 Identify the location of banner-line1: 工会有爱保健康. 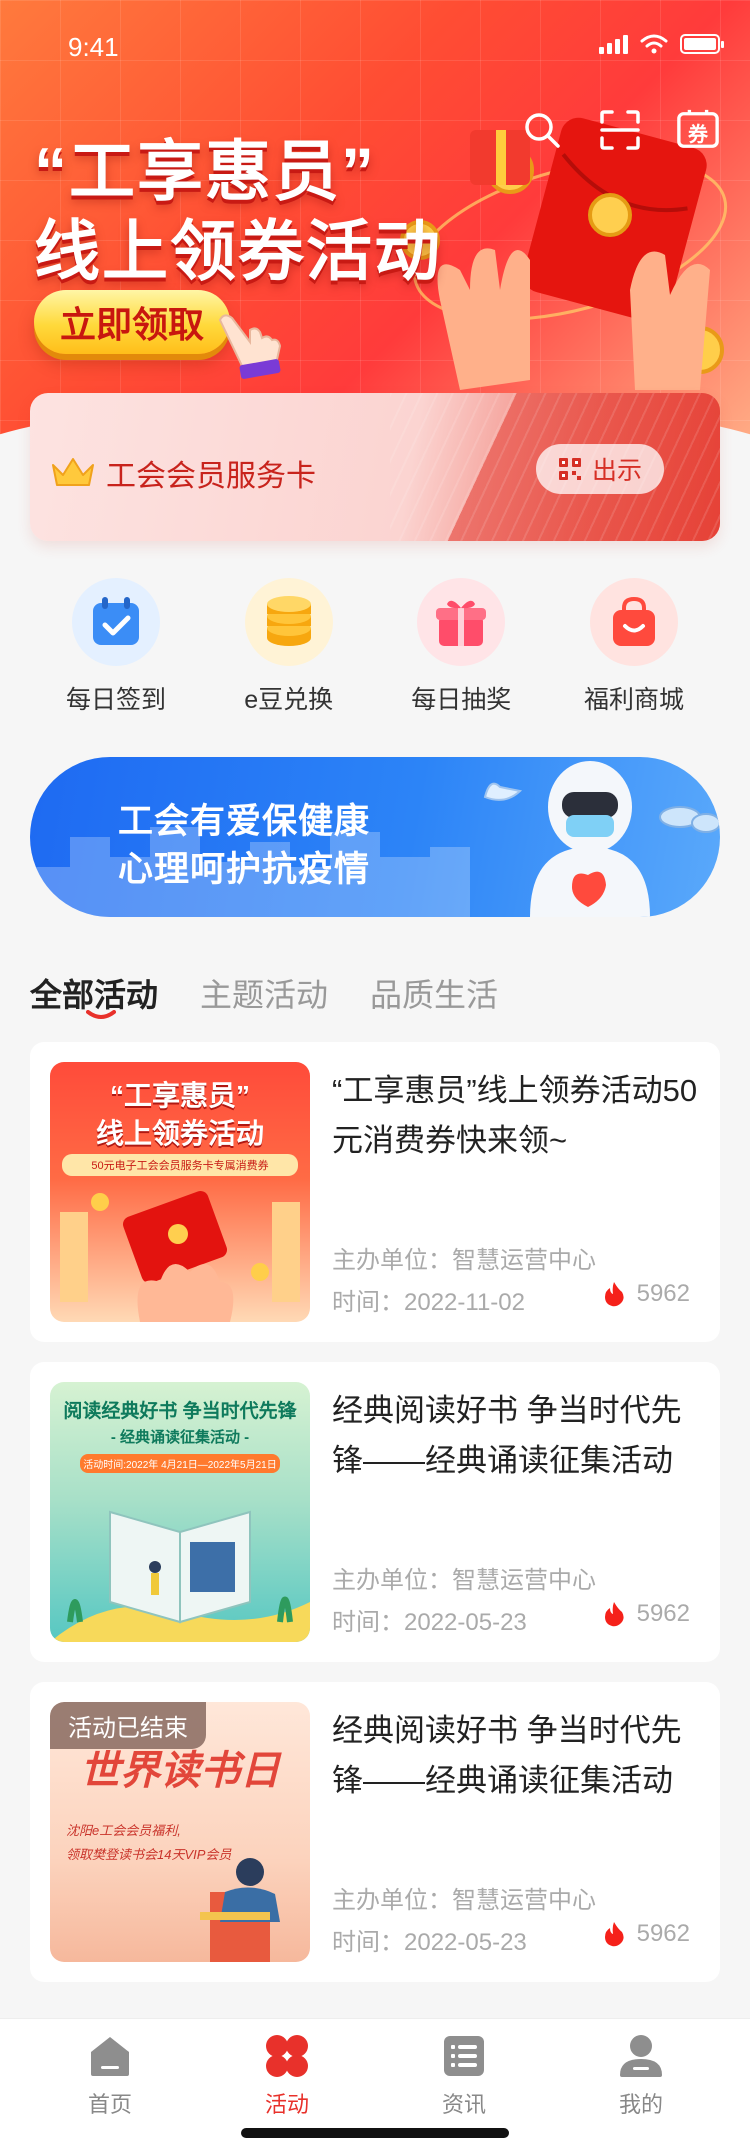
(244, 821).